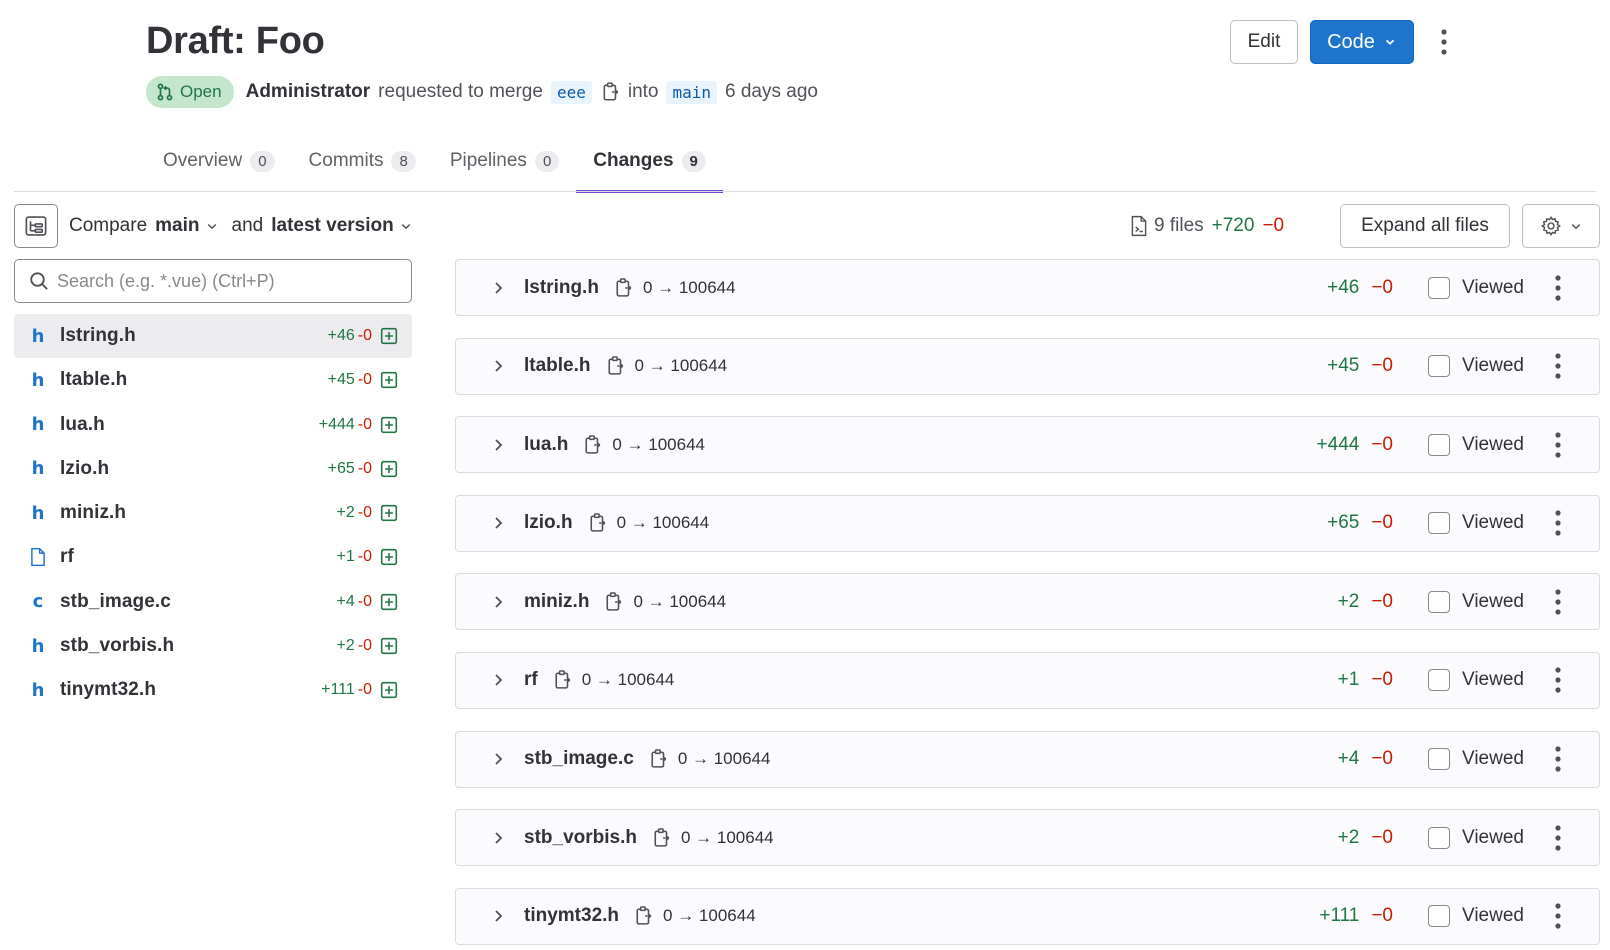  Describe the element at coordinates (213, 336) in the screenshot. I see `tree-item-lstring: h lstring.h +46 -0` at that location.